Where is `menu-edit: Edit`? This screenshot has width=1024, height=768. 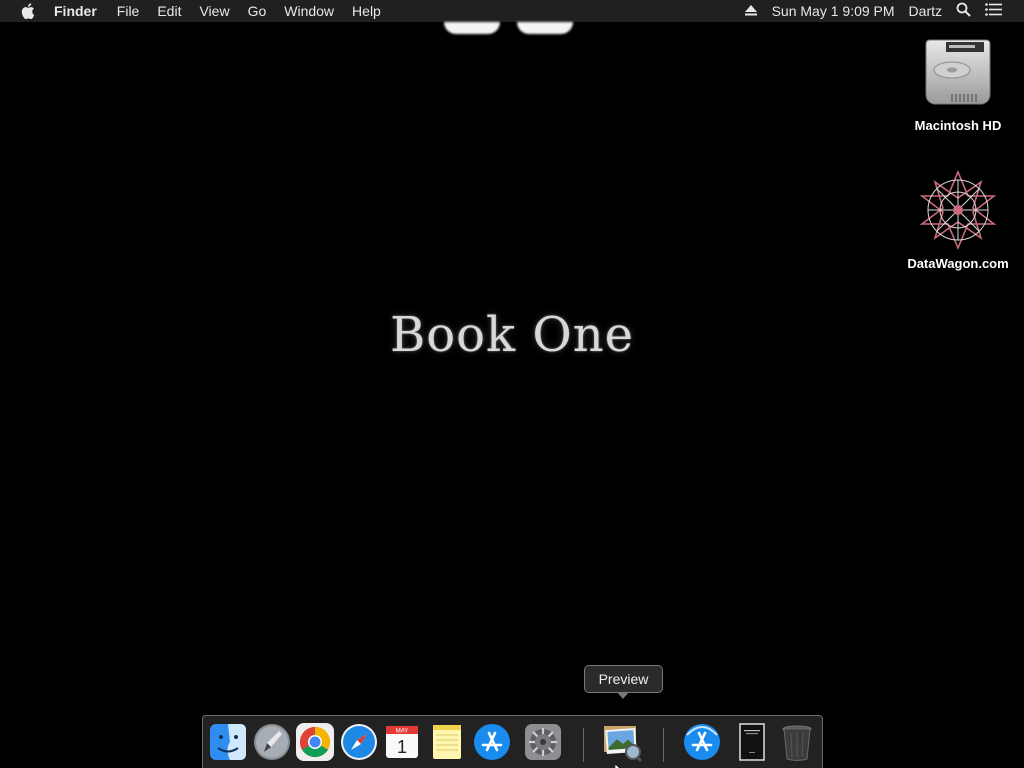
menu-edit: Edit is located at coordinates (169, 11).